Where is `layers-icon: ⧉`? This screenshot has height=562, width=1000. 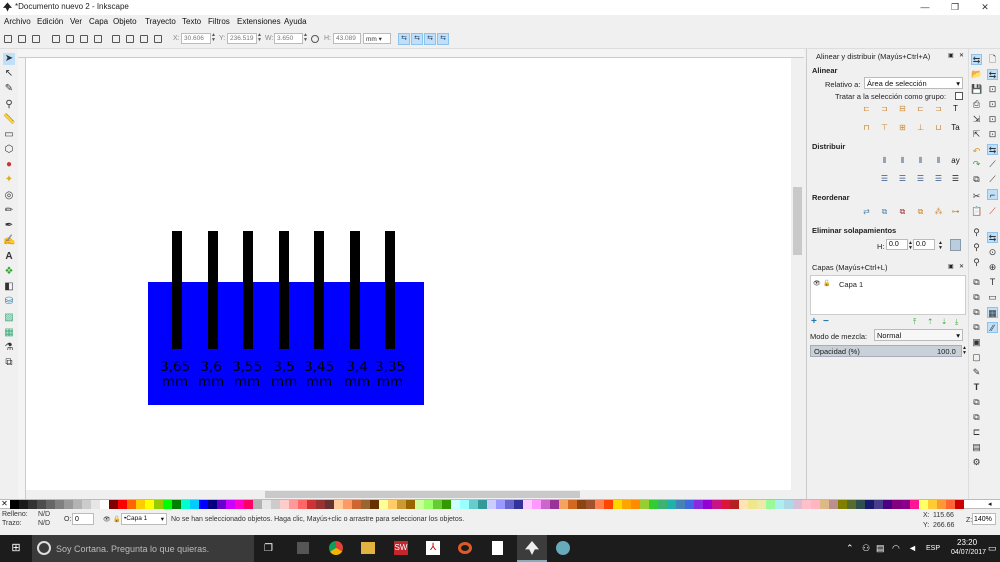 layers-icon: ⧉ is located at coordinates (976, 402).